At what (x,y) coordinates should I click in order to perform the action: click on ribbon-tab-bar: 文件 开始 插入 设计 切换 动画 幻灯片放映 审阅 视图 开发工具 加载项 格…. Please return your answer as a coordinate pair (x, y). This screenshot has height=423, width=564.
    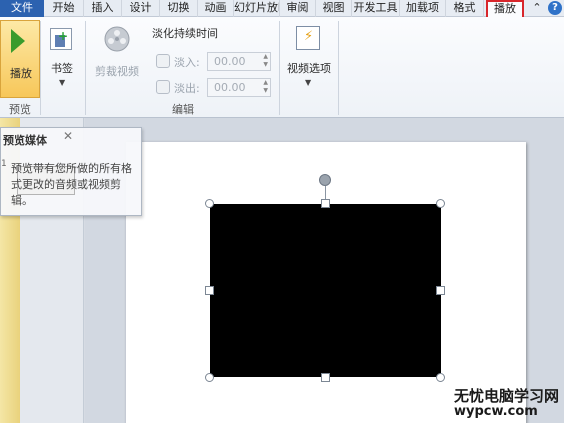
    Looking at the image, I should click on (282, 8).